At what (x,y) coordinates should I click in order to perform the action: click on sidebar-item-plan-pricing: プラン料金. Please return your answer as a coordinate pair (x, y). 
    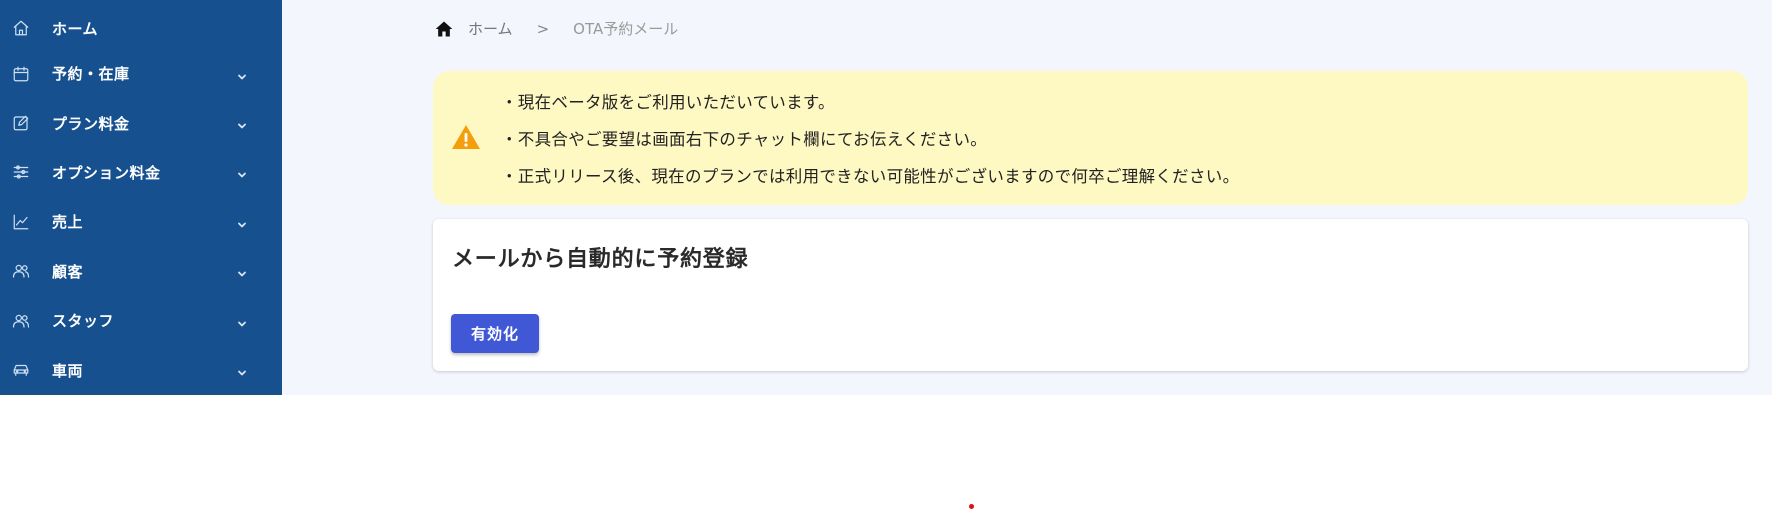
    Looking at the image, I should click on (141, 122).